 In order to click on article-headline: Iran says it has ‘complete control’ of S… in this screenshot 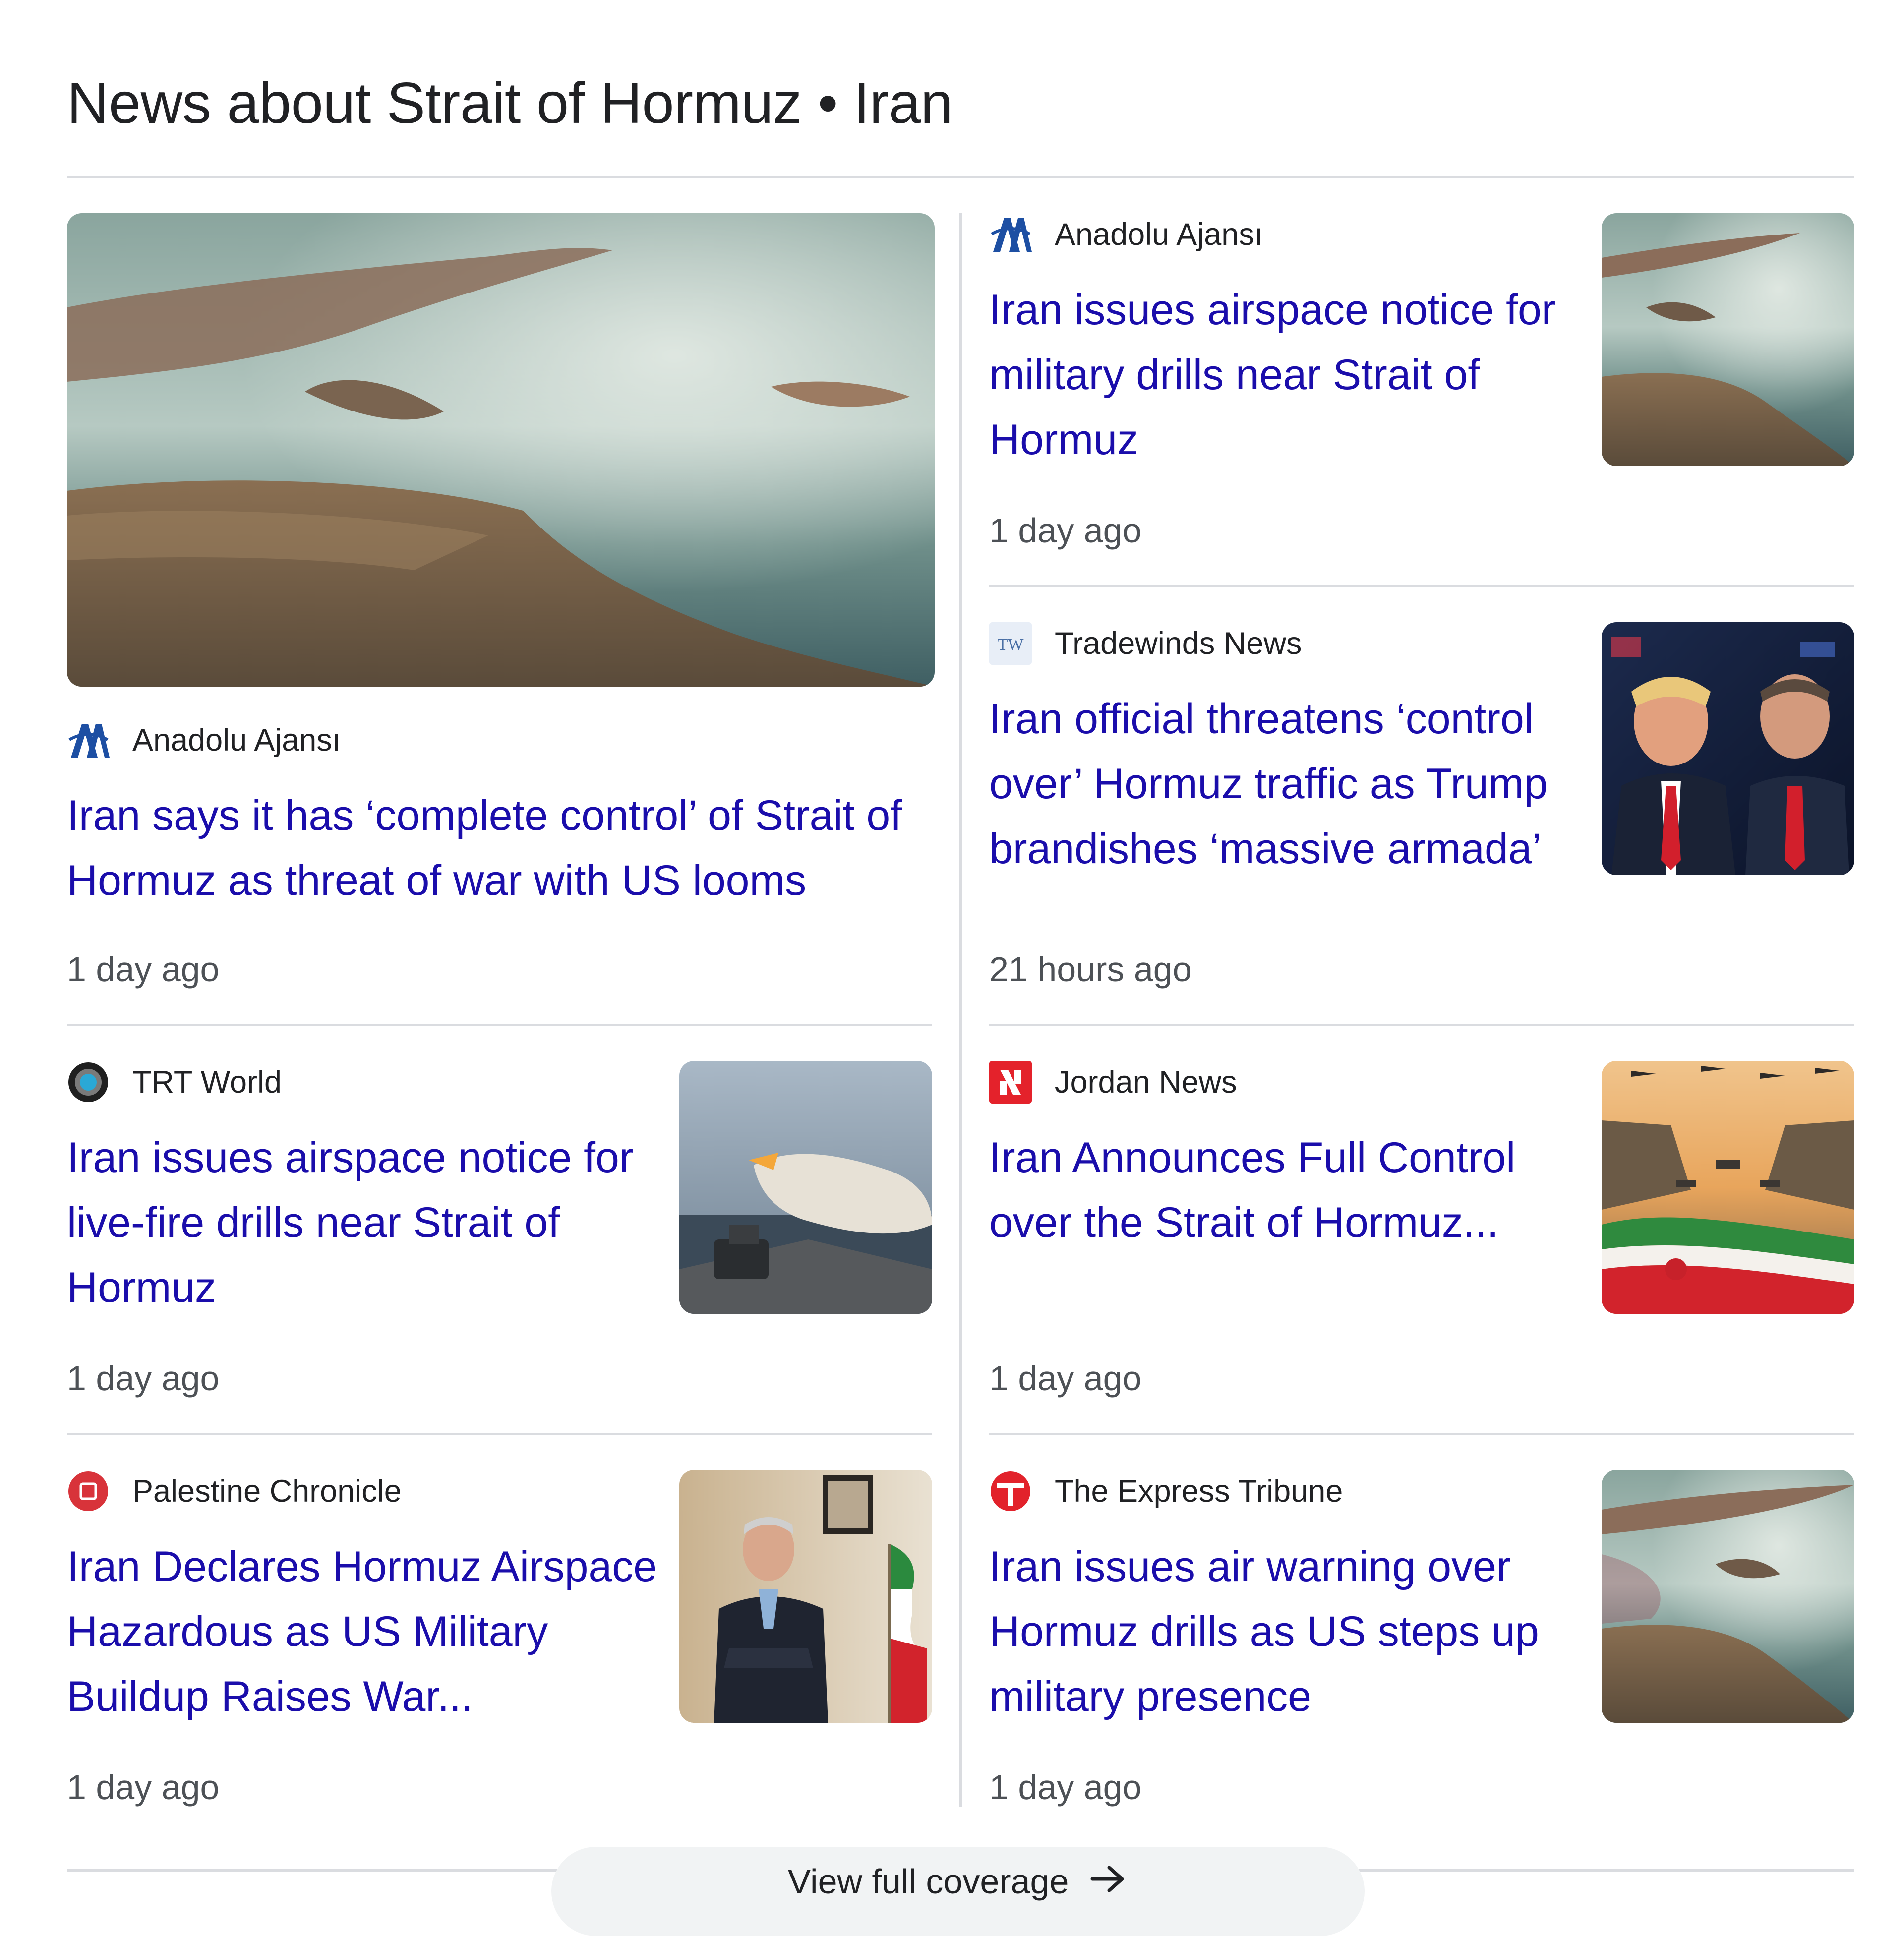, I will do `click(503, 848)`.